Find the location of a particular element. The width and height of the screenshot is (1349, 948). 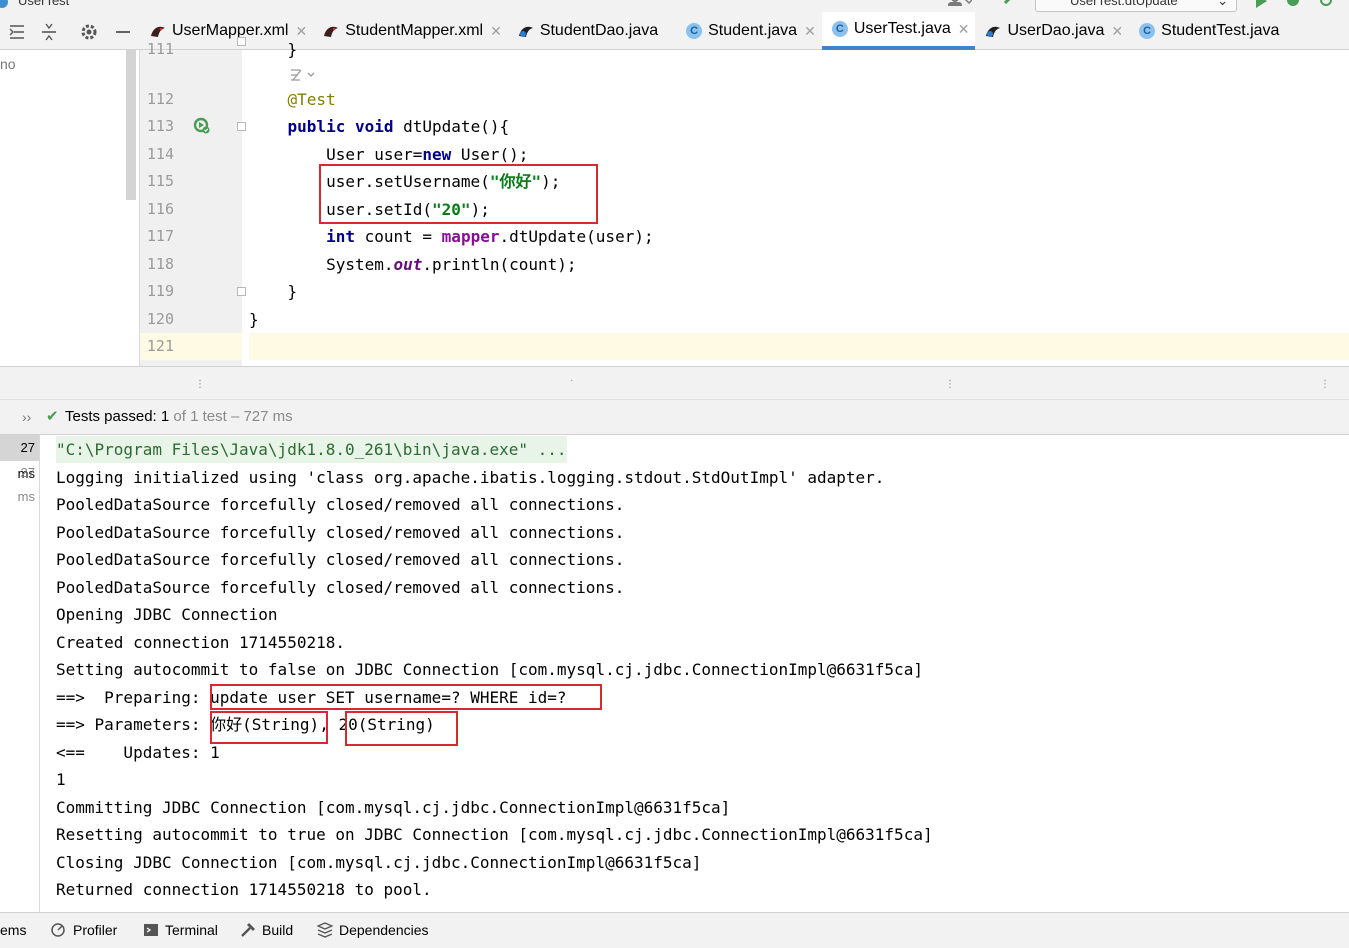

line-number: 116 is located at coordinates (160, 209).